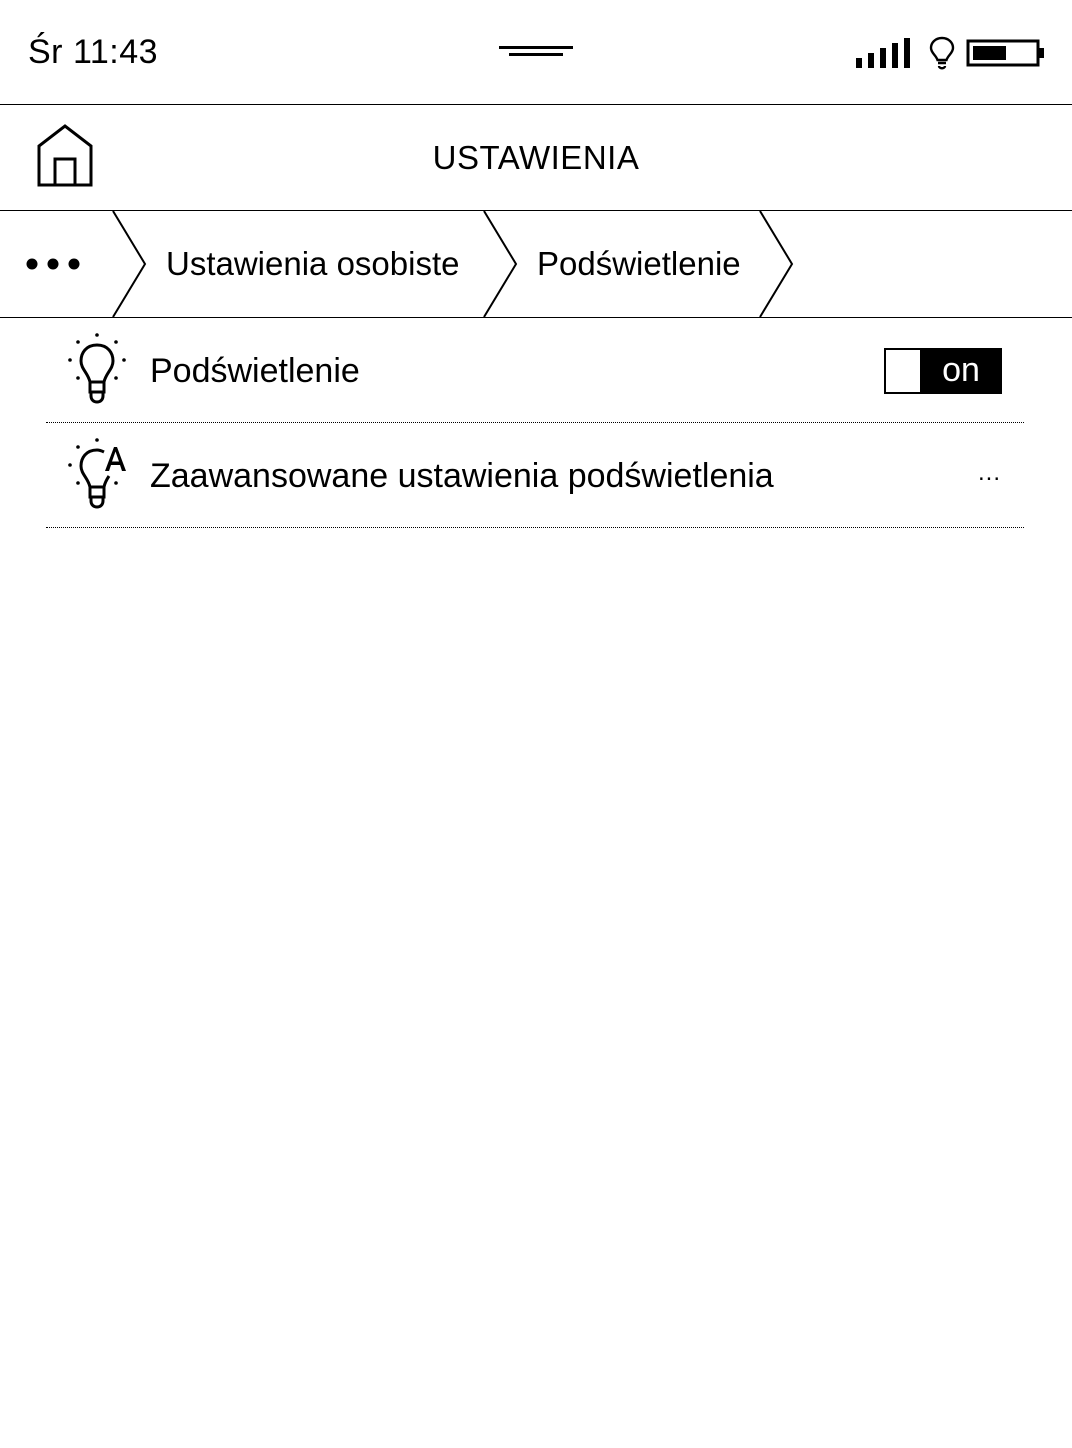  Describe the element at coordinates (93, 52) in the screenshot. I see `status-time: Śr 11:43` at that location.